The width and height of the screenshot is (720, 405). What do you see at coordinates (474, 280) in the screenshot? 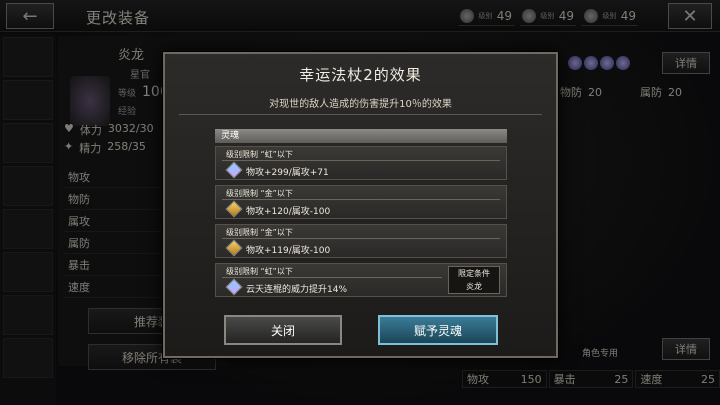
I see `condition-box: 限定条件 炎龙` at bounding box center [474, 280].